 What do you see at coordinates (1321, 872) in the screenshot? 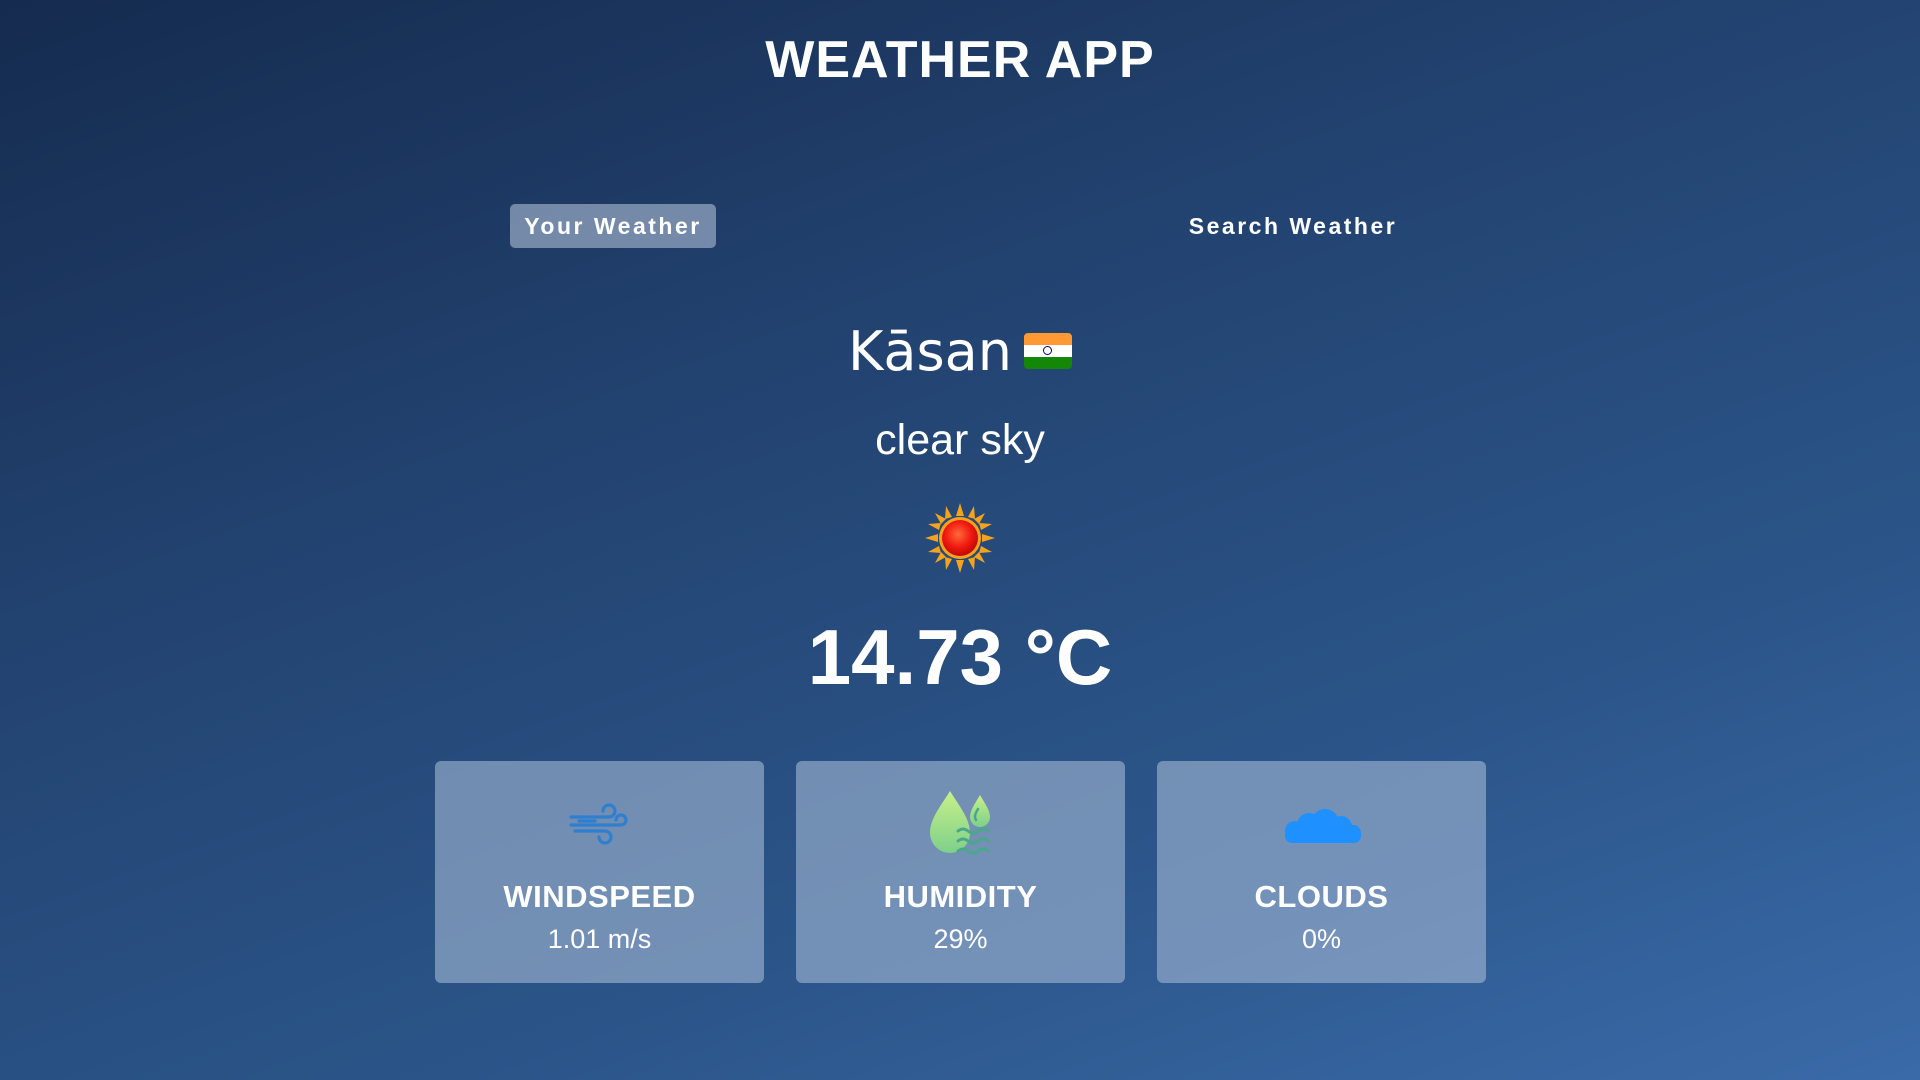
I see `clouds-card: CLOUDS 0%` at bounding box center [1321, 872].